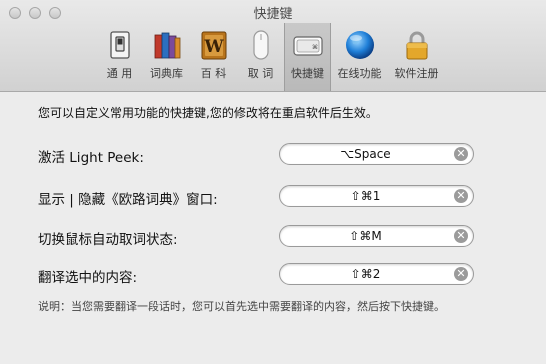 Image resolution: width=546 pixels, height=364 pixels. What do you see at coordinates (88, 278) in the screenshot?
I see `shortcut-label-translate-selection: 翻译选中的内容:` at bounding box center [88, 278].